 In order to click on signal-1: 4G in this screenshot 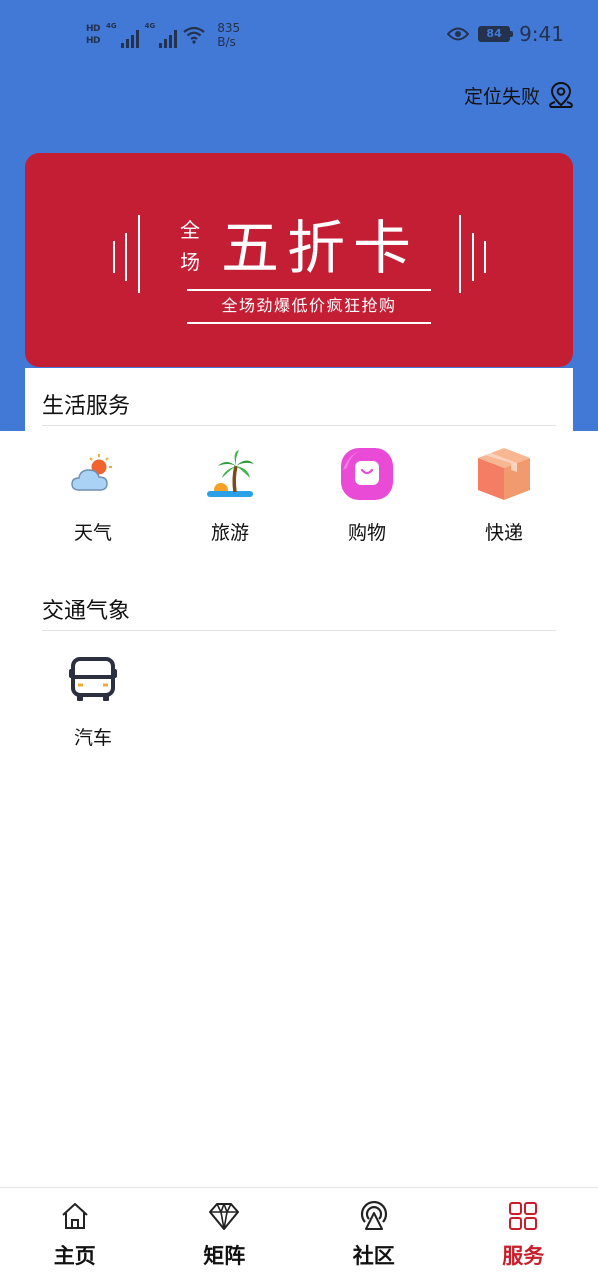, I will do `click(122, 35)`.